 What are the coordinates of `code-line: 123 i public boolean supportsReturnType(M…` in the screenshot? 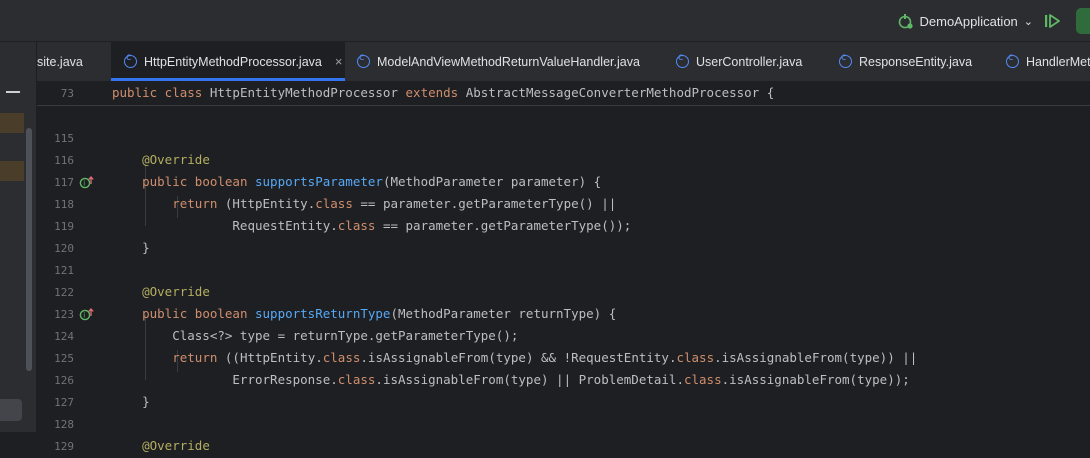 It's located at (563, 315).